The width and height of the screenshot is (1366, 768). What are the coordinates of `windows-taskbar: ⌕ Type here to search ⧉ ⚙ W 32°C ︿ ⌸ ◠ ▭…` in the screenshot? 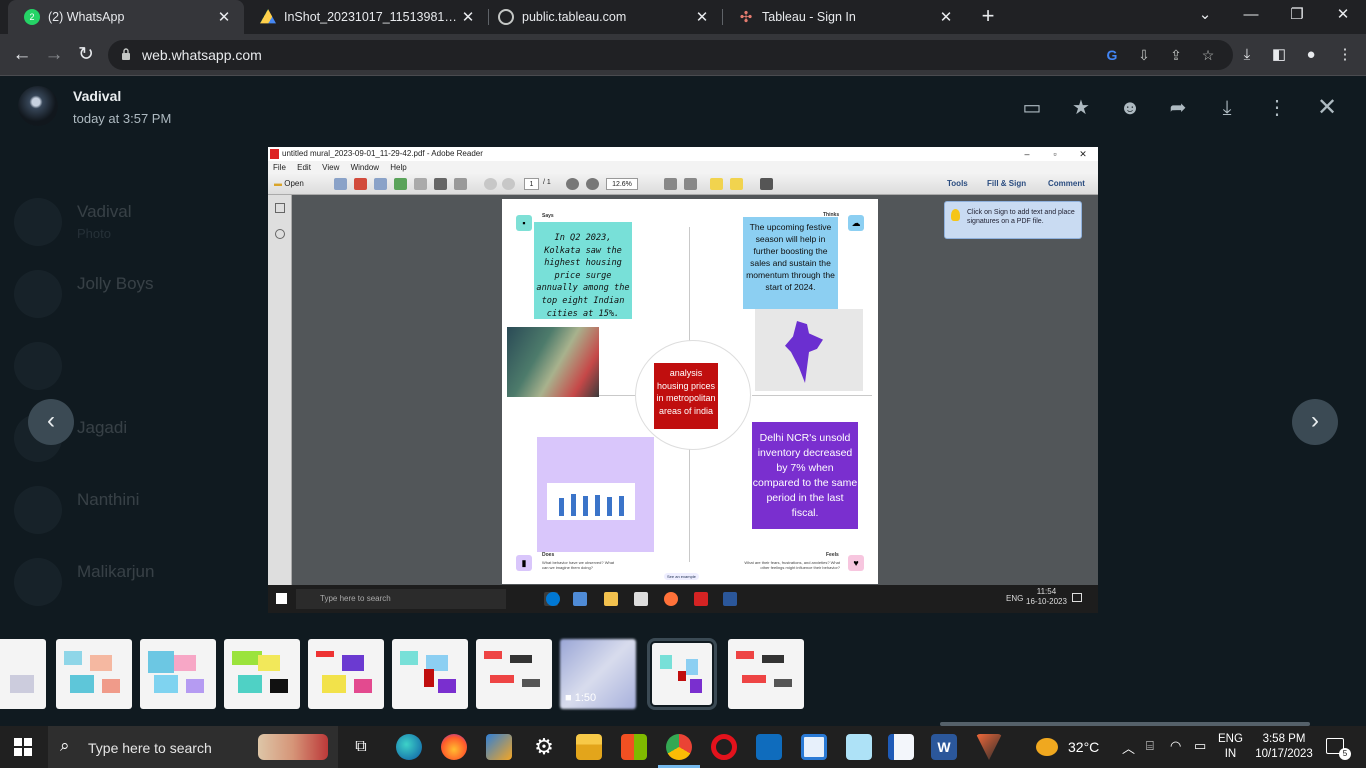 It's located at (683, 747).